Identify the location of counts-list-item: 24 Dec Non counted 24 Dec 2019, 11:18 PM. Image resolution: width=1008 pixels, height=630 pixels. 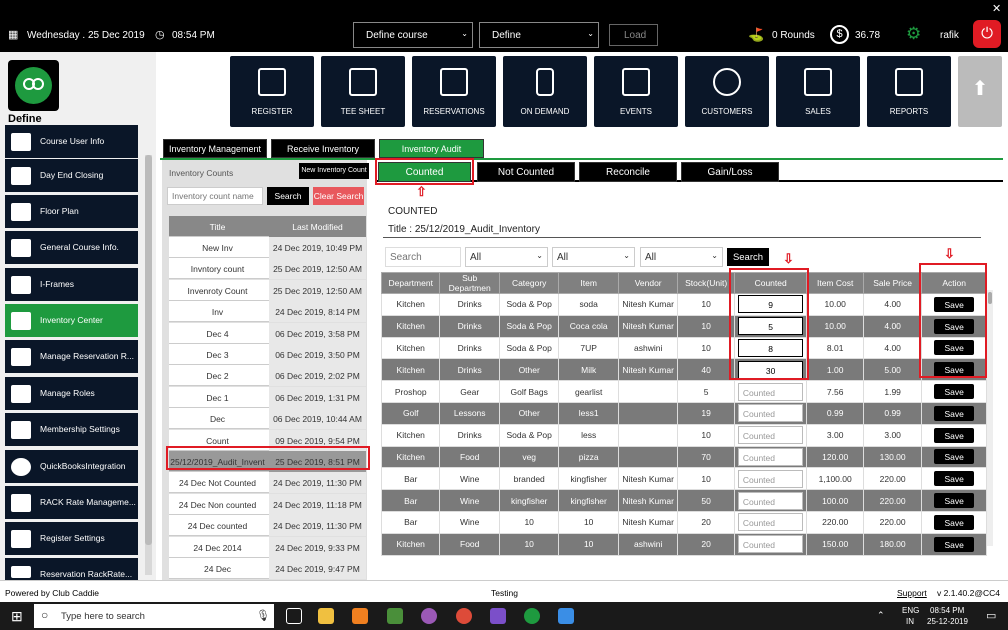
(267, 504).